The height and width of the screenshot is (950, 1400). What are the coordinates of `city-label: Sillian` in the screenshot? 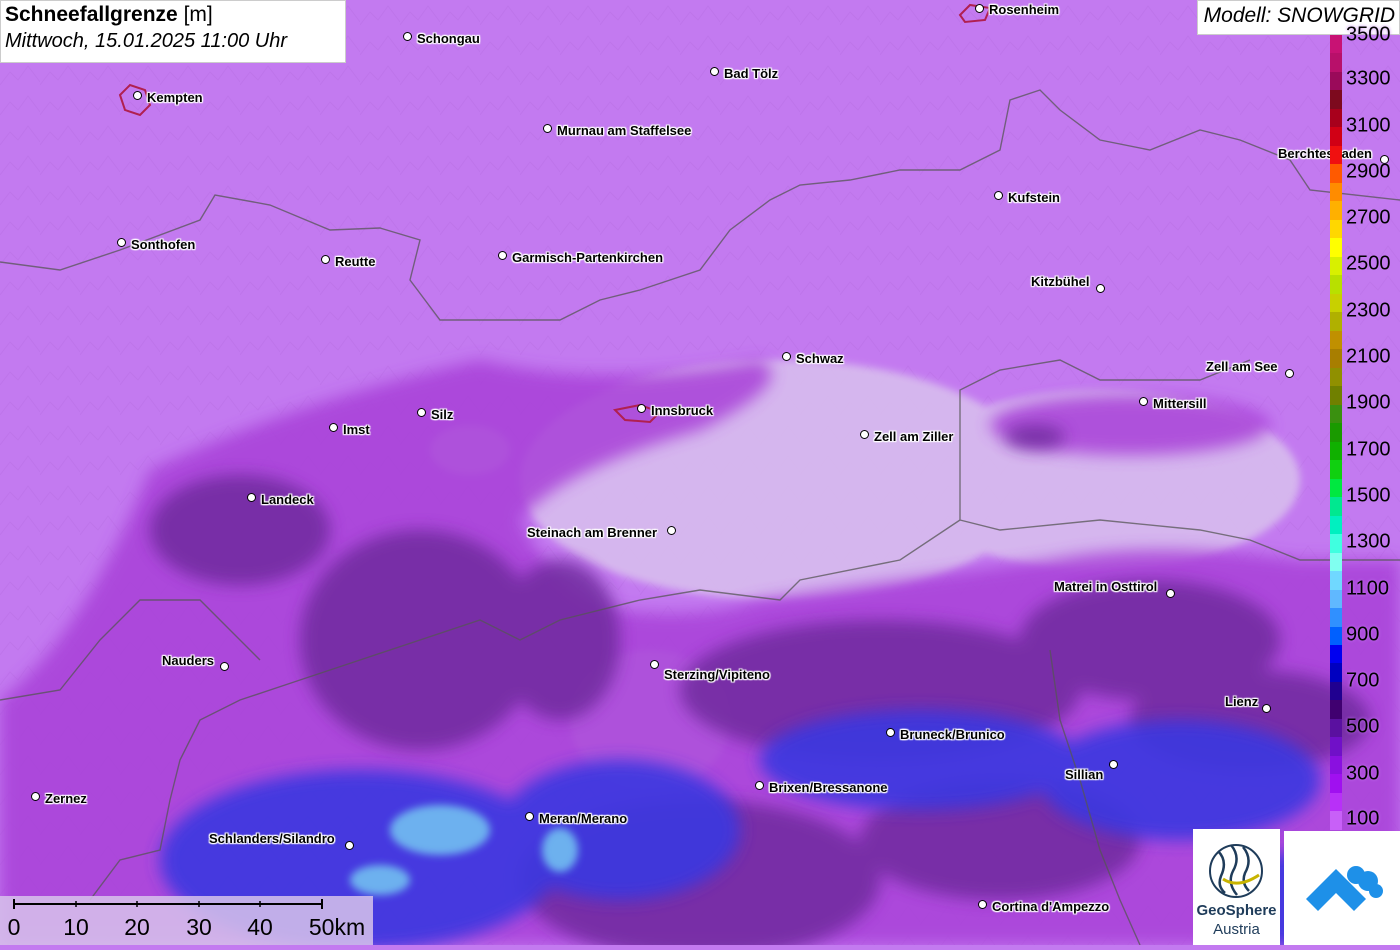 It's located at (1084, 774).